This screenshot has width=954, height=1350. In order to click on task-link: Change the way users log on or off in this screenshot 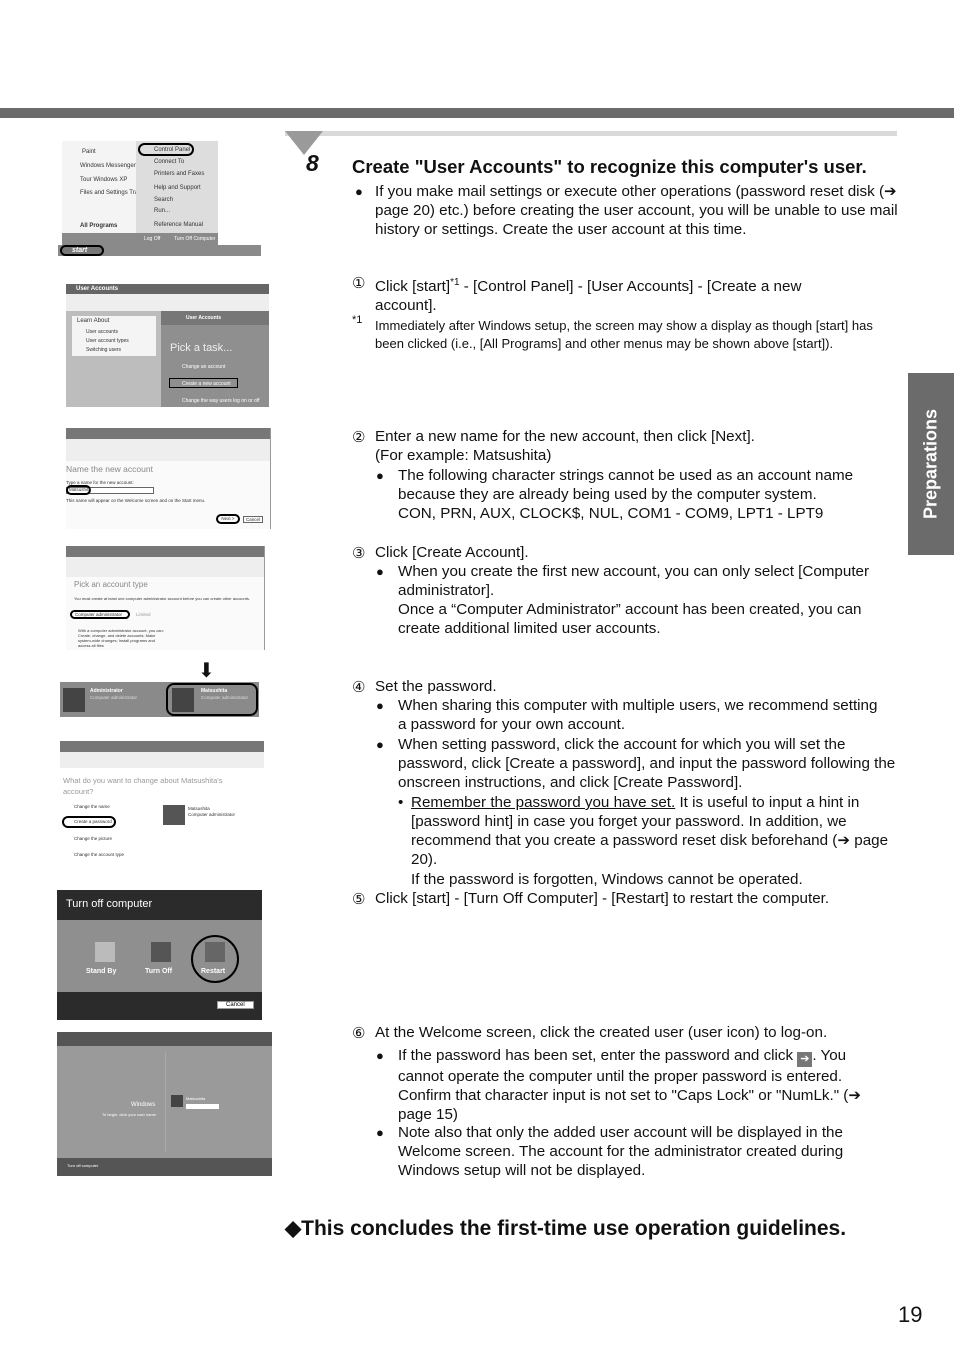, I will do `click(221, 401)`.